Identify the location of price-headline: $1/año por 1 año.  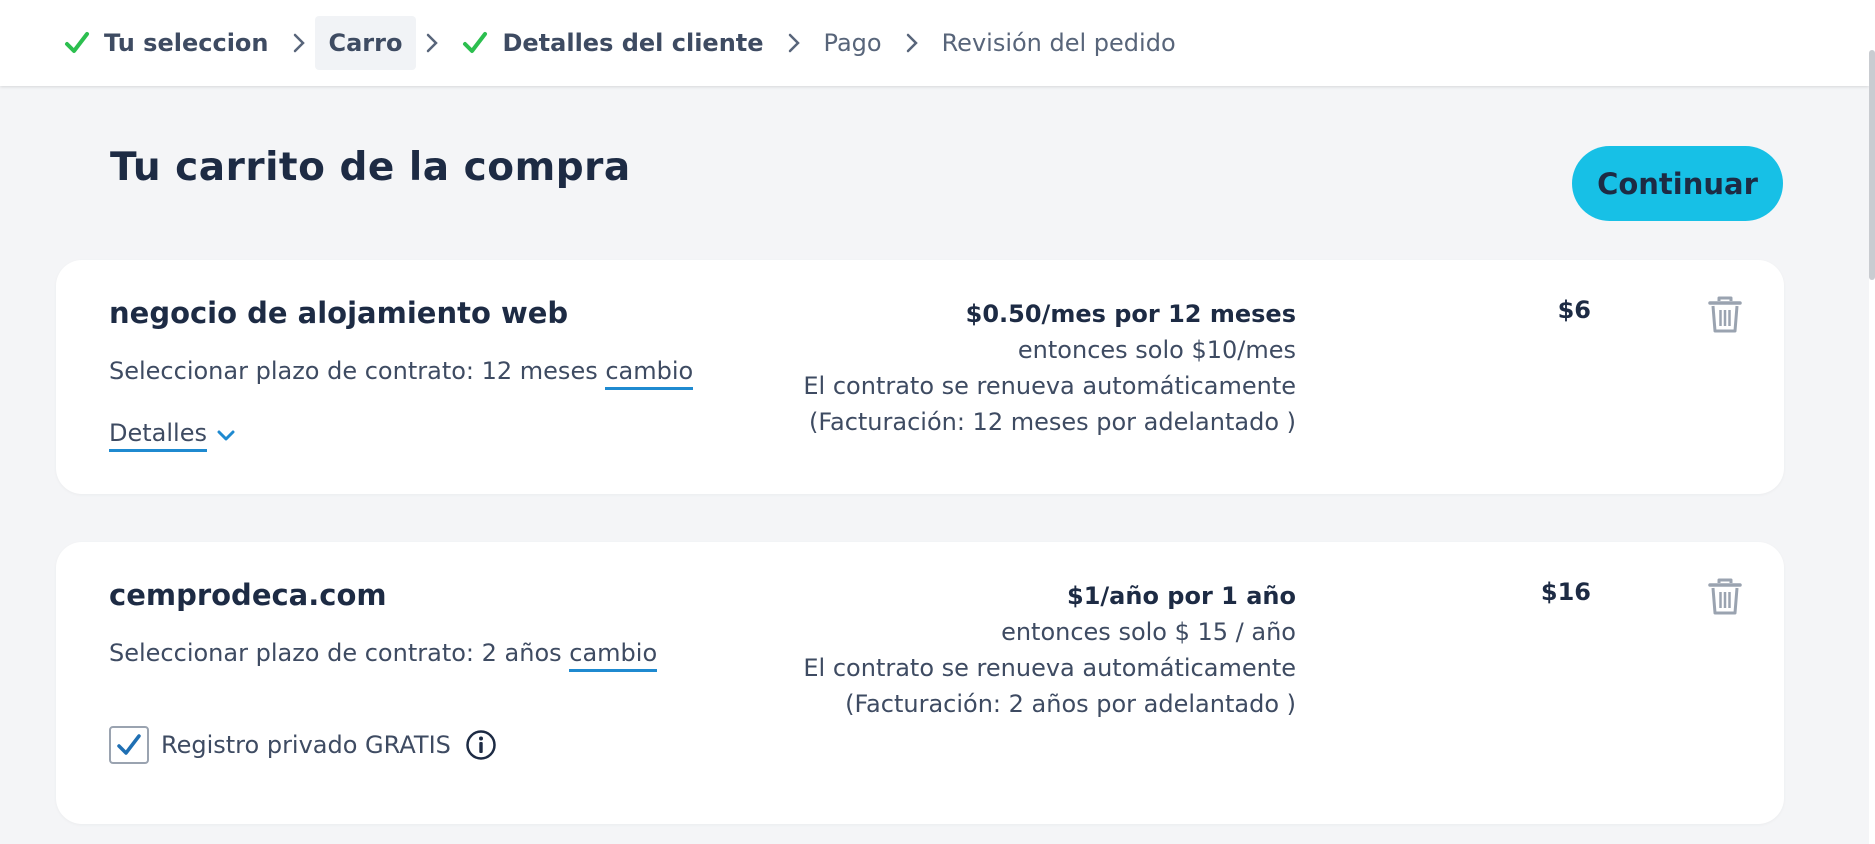
(1181, 596).